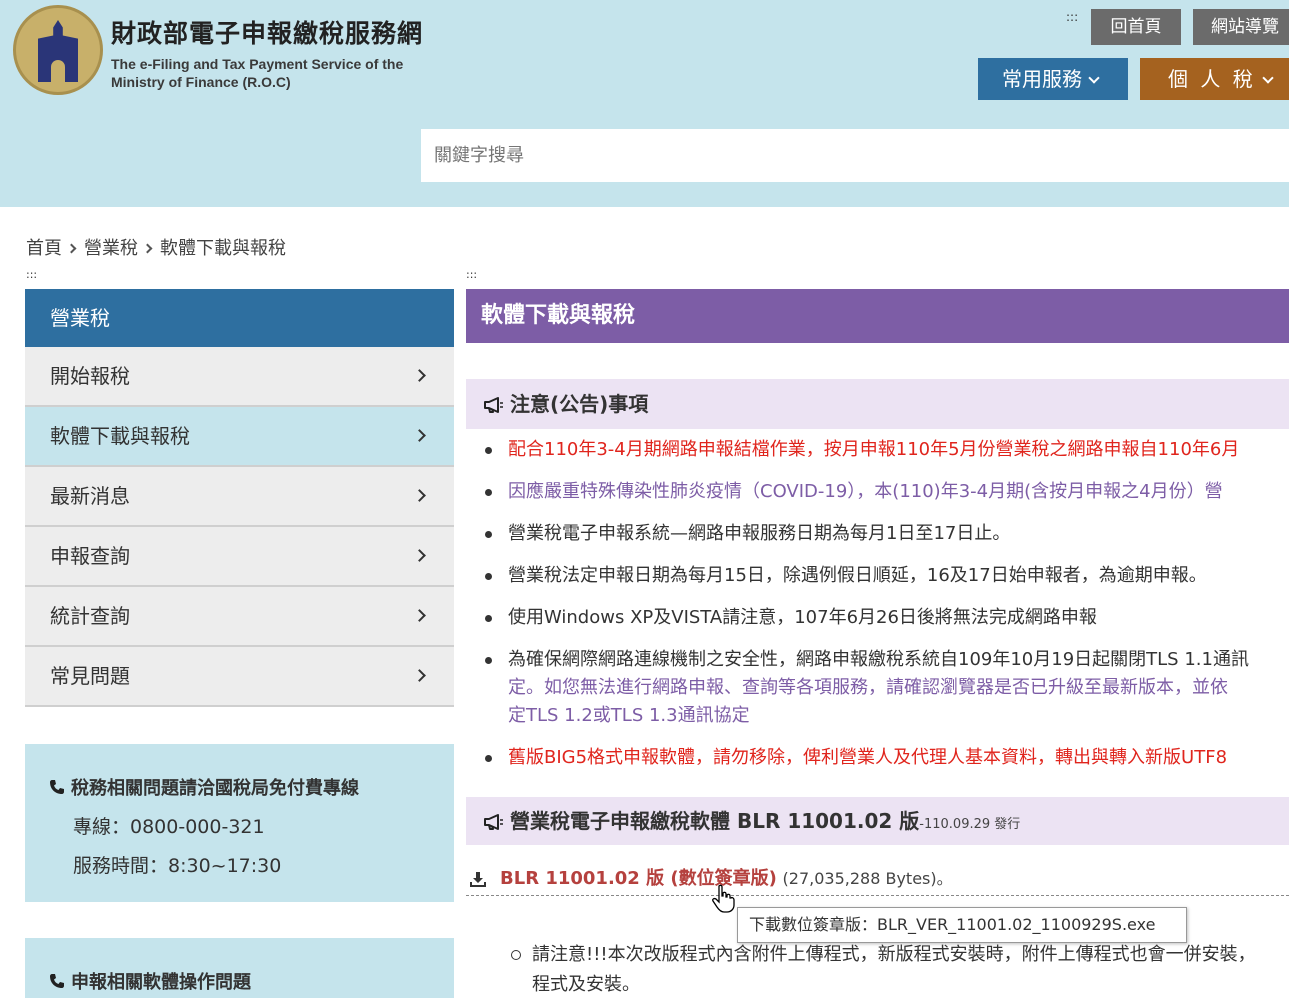 The height and width of the screenshot is (998, 1289). What do you see at coordinates (239, 318) in the screenshot?
I see `sidebar-title: 營業稅` at bounding box center [239, 318].